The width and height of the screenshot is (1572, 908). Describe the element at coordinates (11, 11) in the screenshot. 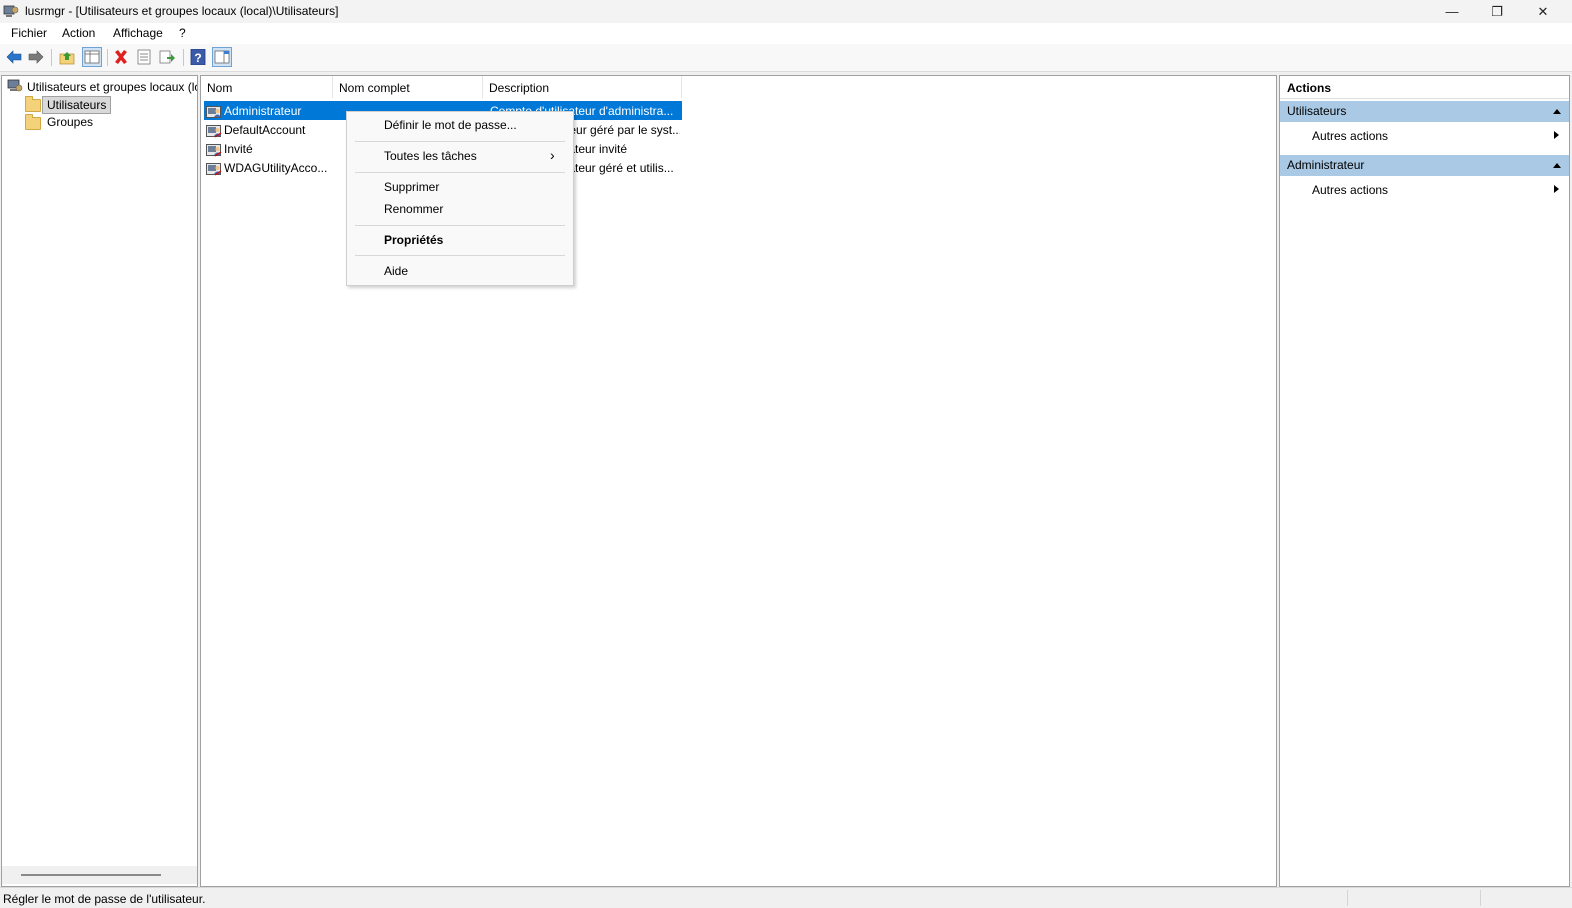

I see `computer-management-icon` at that location.